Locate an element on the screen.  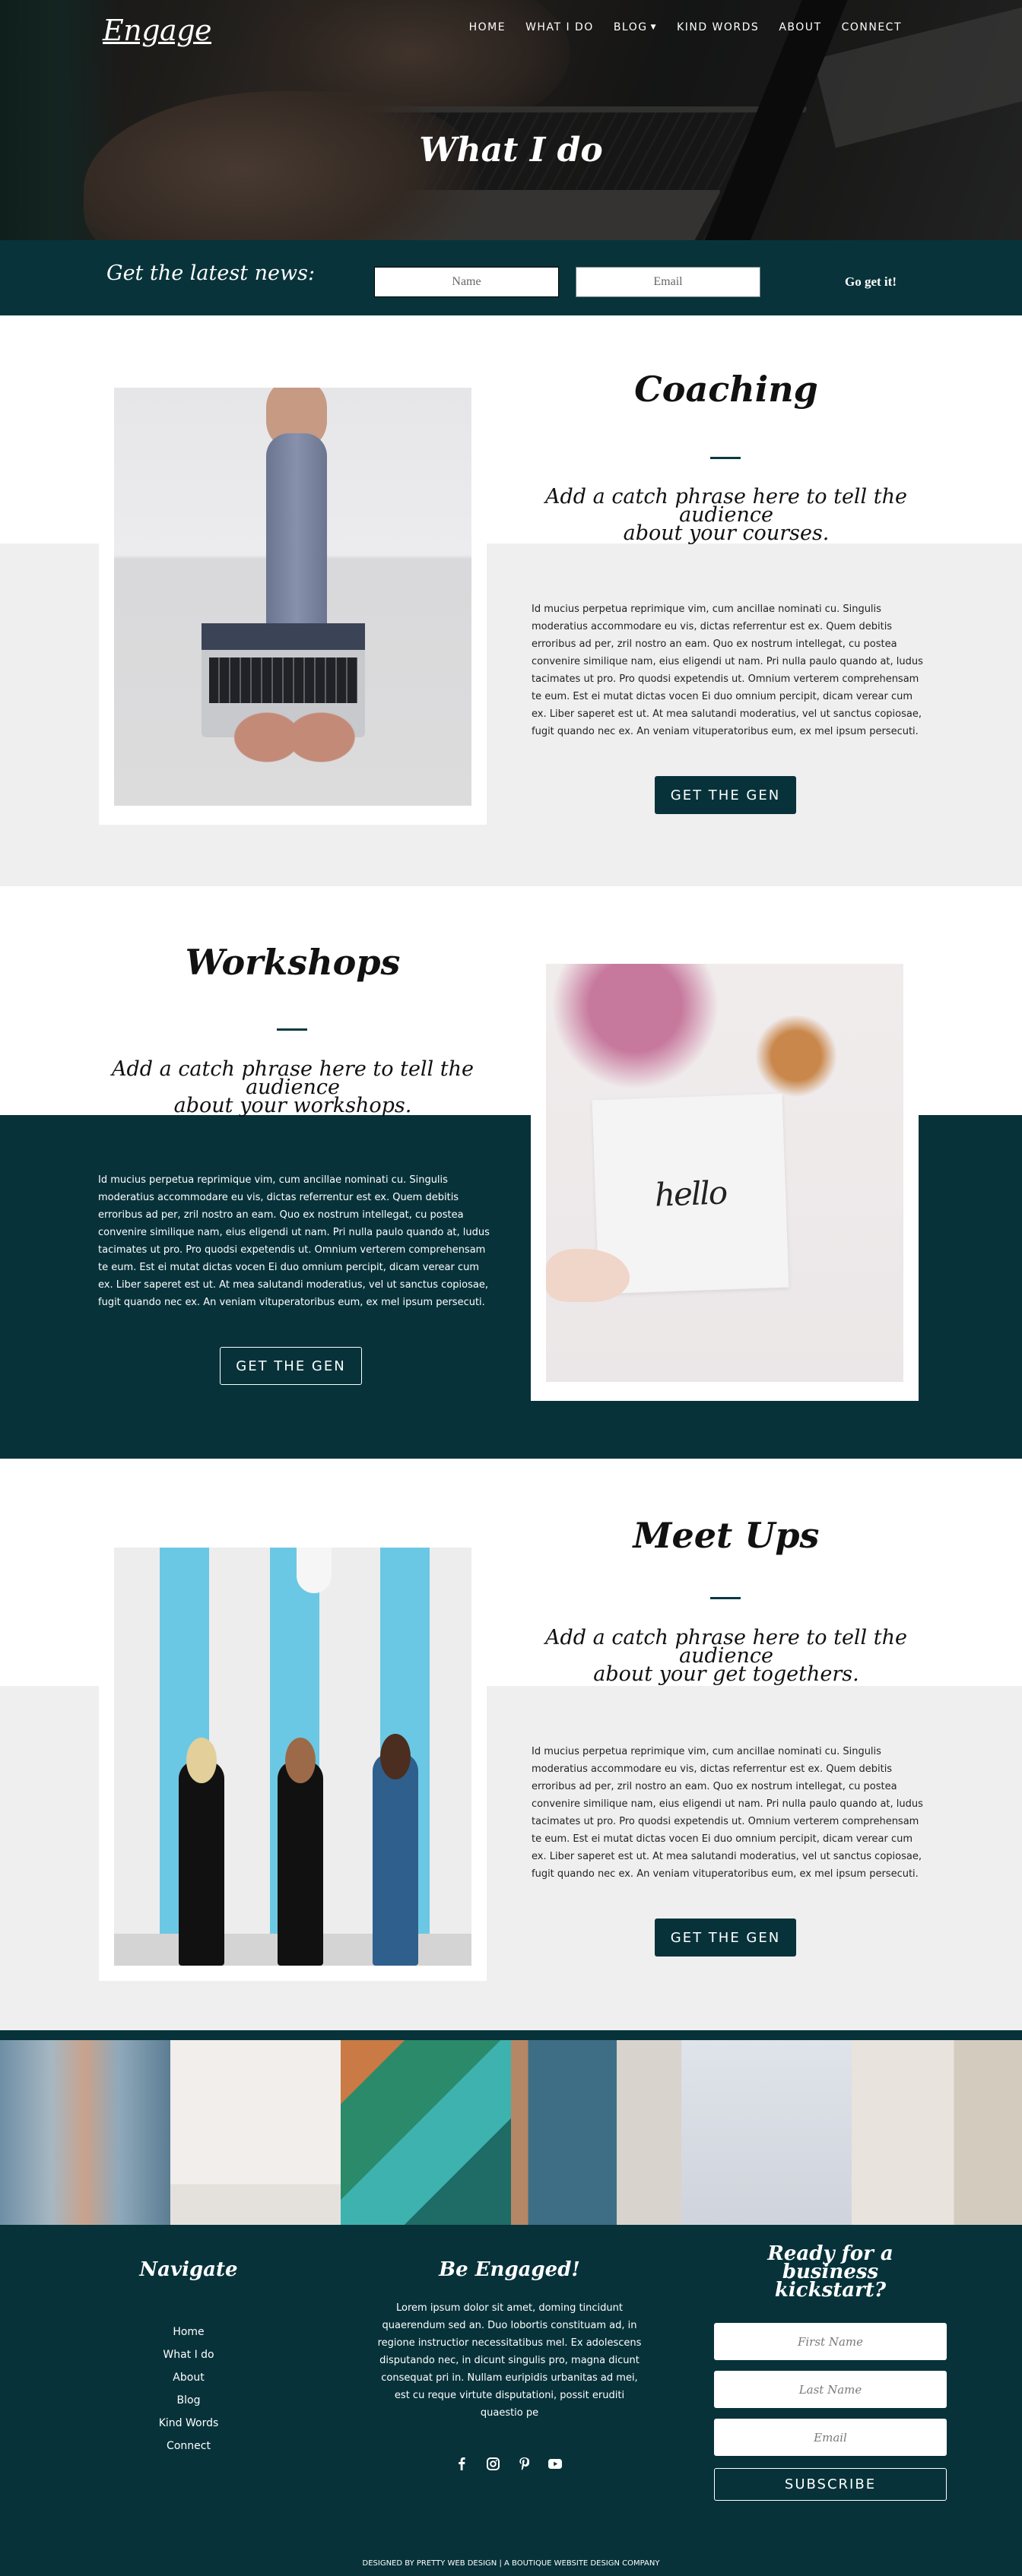
photo-hands is located at coordinates (292, 749).